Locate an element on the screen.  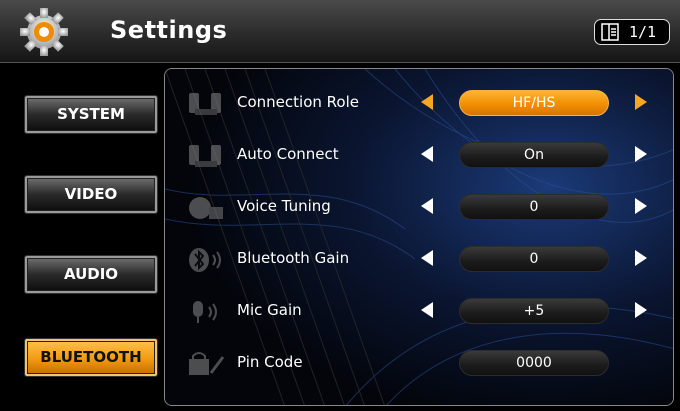
setting-value: 0000 is located at coordinates (534, 363).